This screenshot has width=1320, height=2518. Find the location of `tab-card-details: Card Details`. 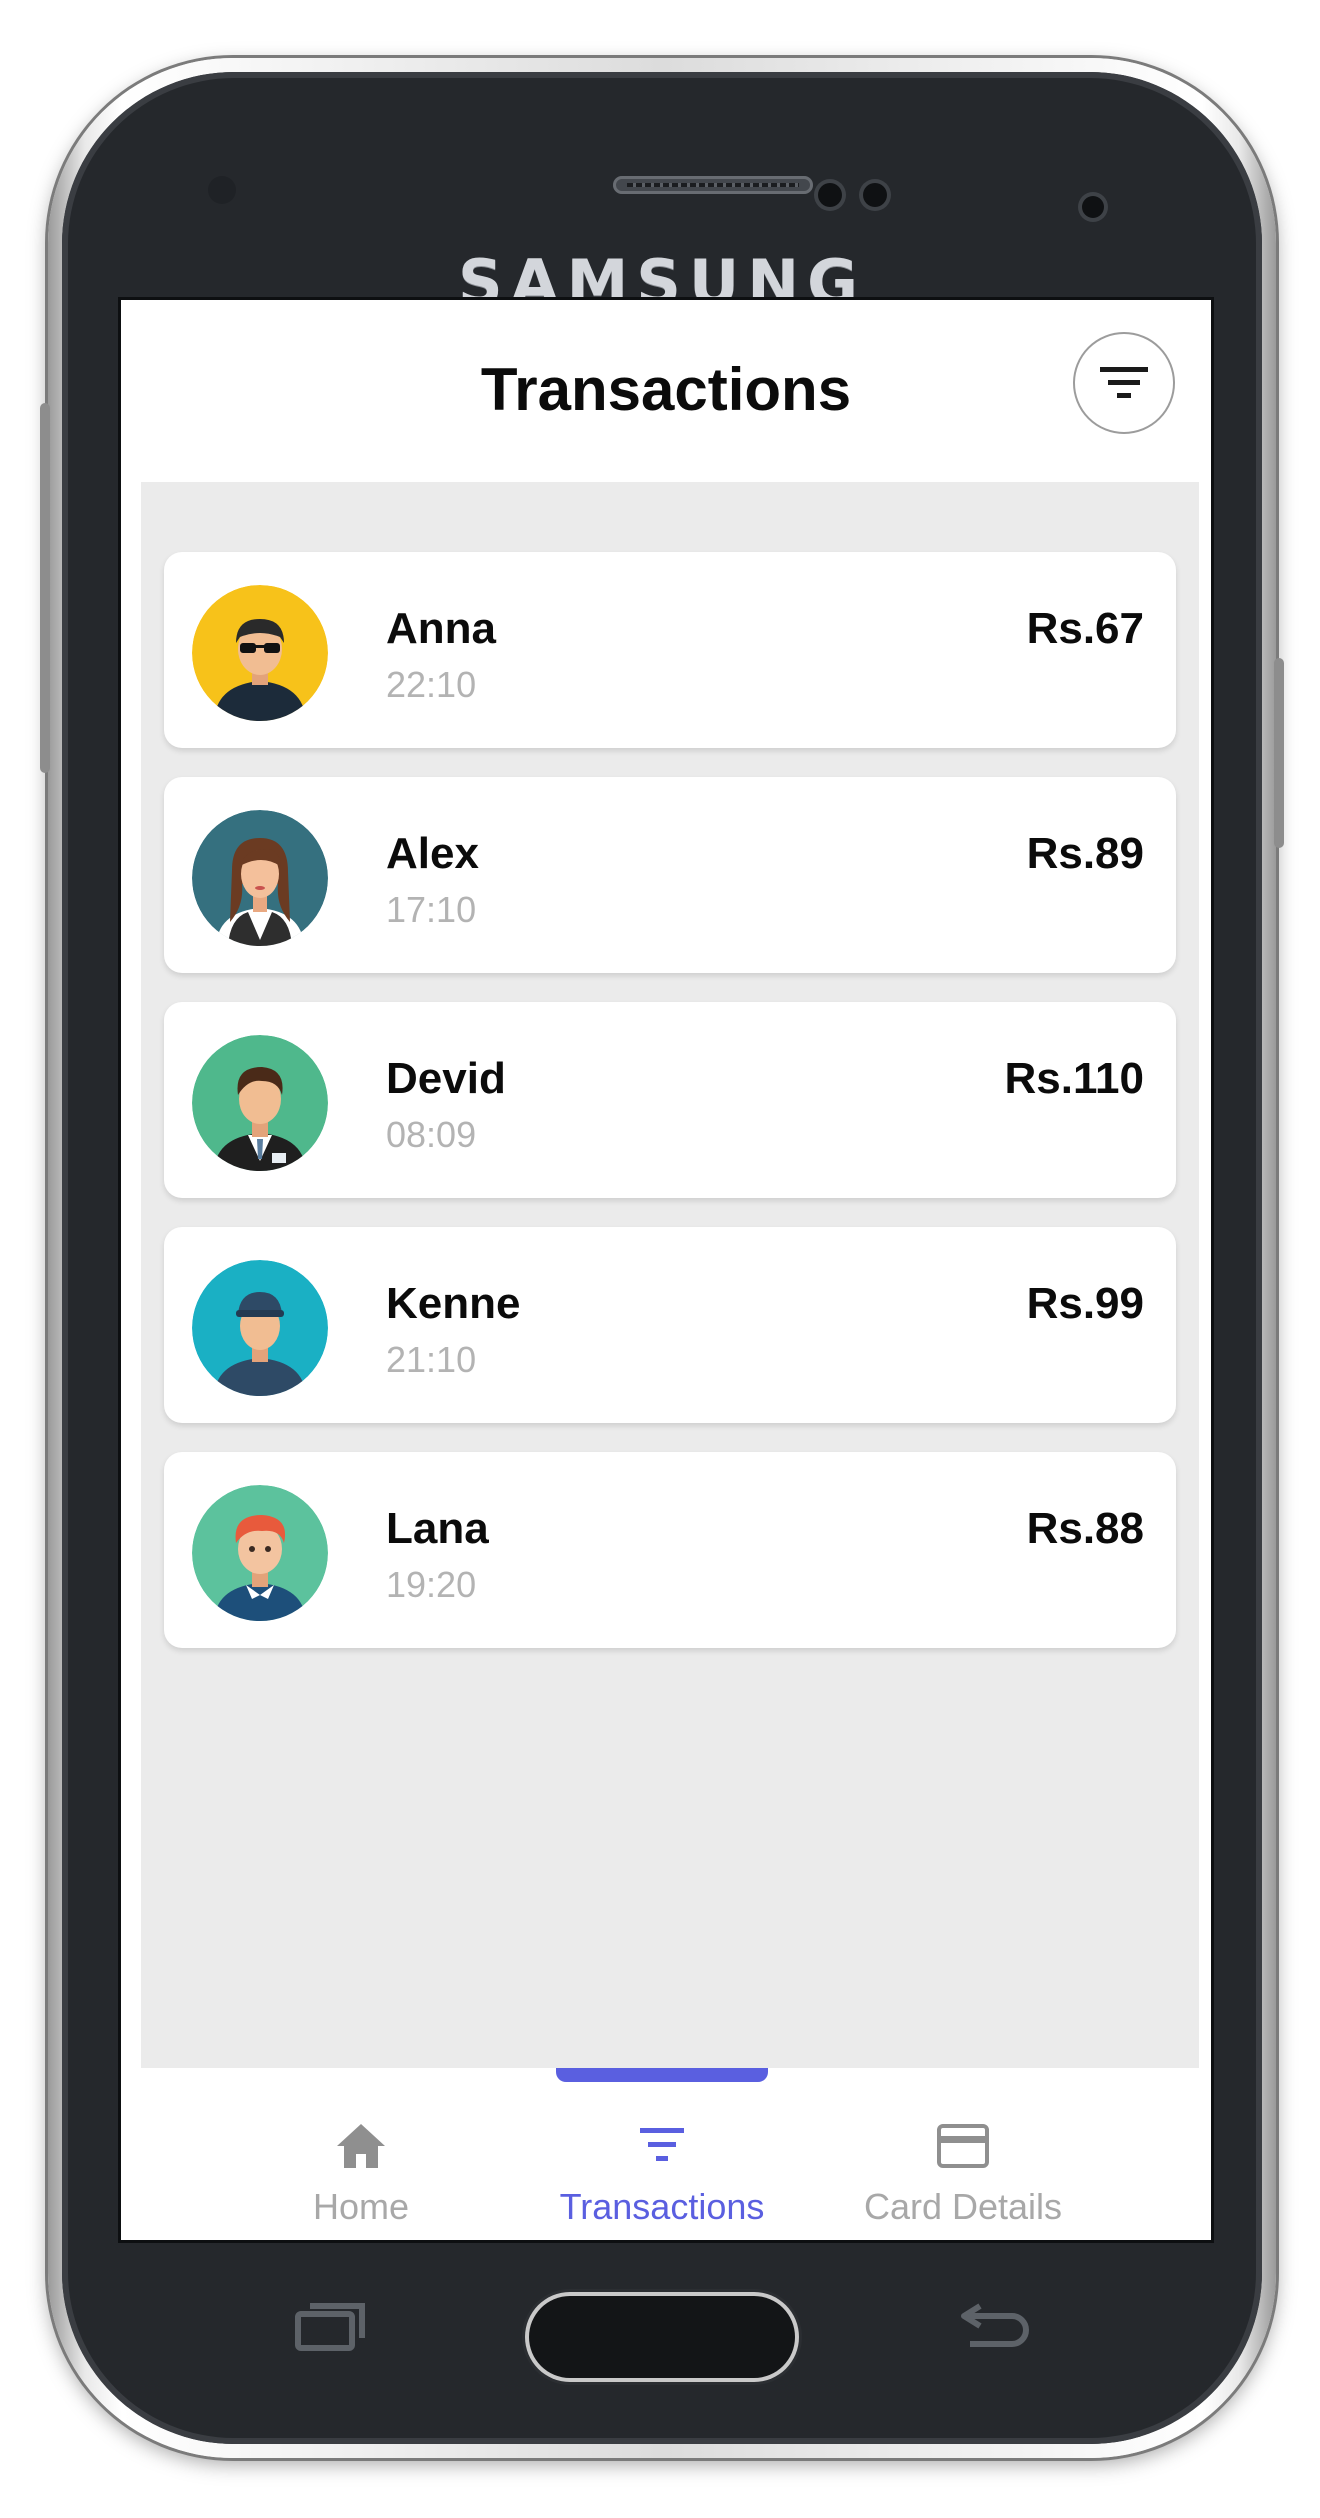

tab-card-details: Card Details is located at coordinates (963, 2173).